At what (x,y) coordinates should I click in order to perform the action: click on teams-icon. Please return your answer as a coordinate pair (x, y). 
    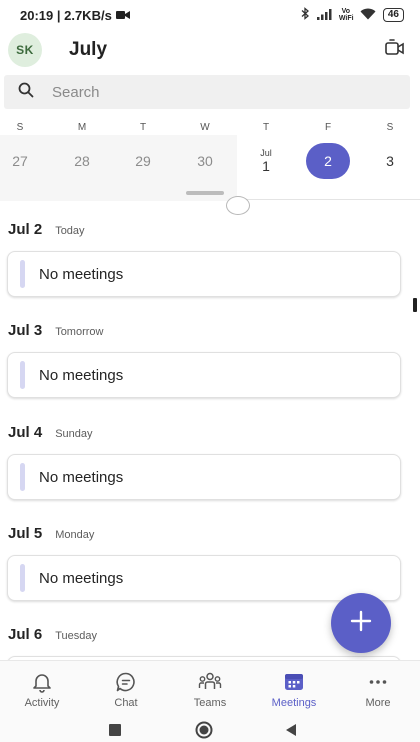
    Looking at the image, I should click on (210, 682).